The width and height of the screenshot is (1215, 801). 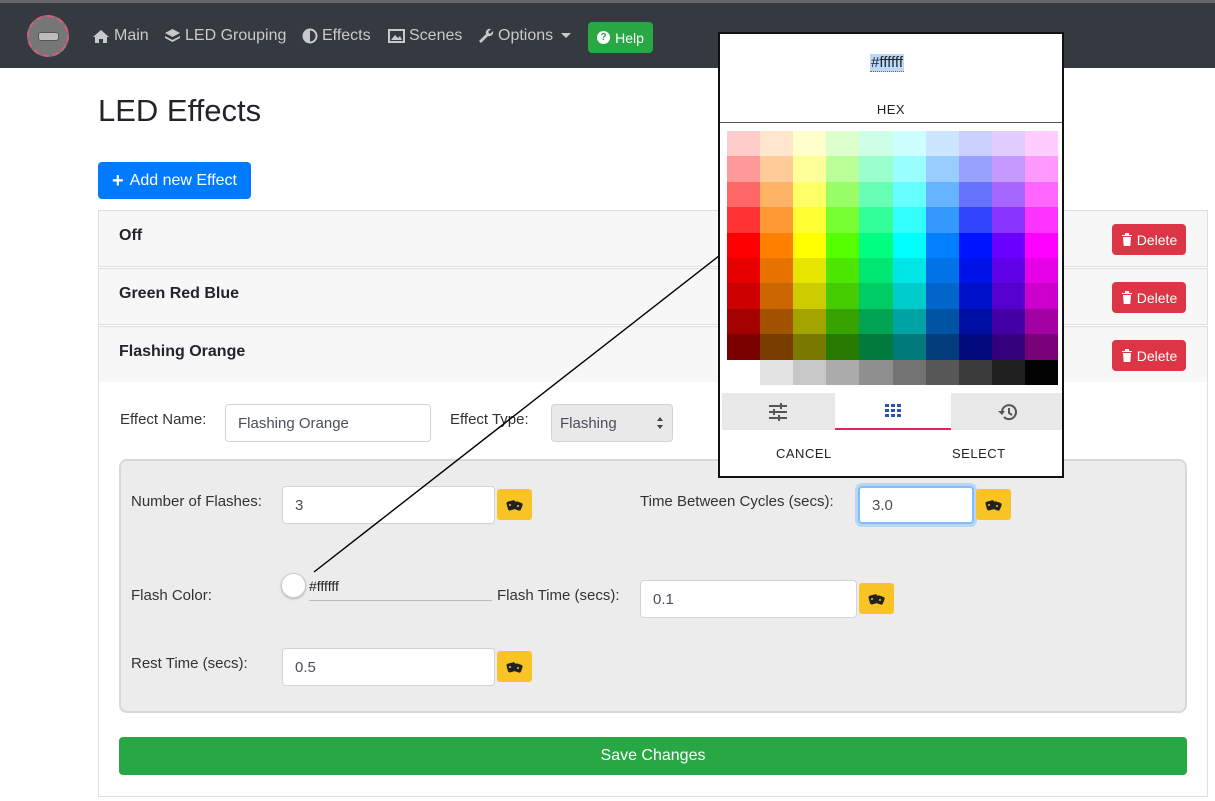 I want to click on hex-label: HEX, so click(x=891, y=109).